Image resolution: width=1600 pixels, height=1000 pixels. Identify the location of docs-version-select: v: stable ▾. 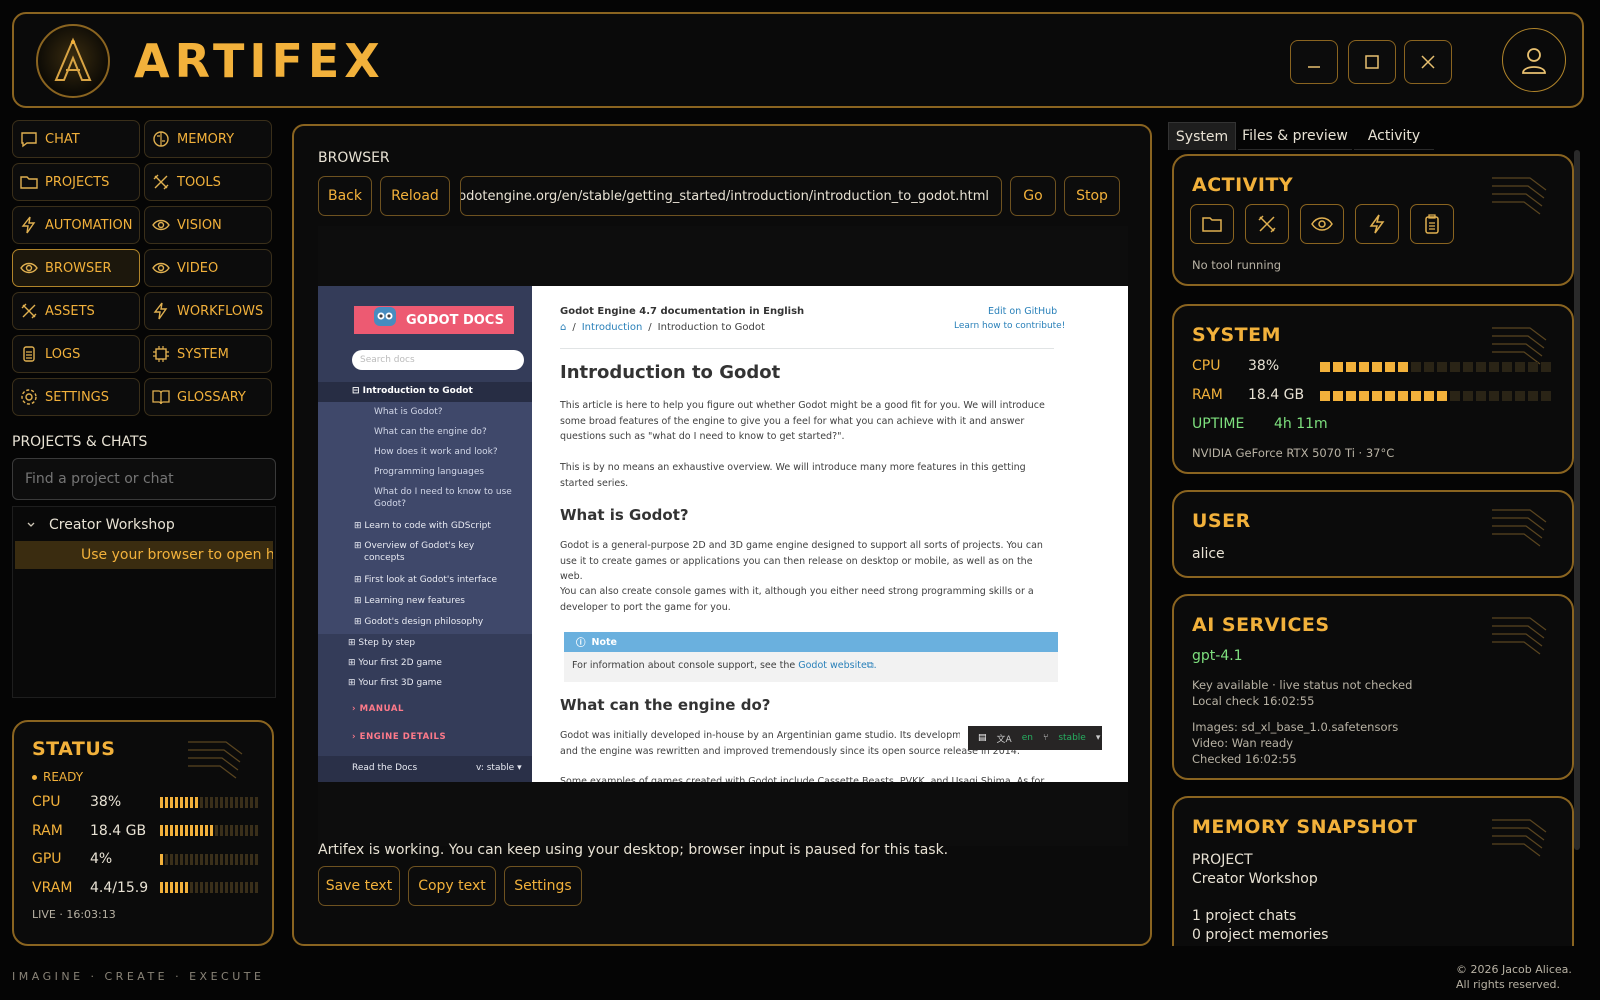
(499, 768).